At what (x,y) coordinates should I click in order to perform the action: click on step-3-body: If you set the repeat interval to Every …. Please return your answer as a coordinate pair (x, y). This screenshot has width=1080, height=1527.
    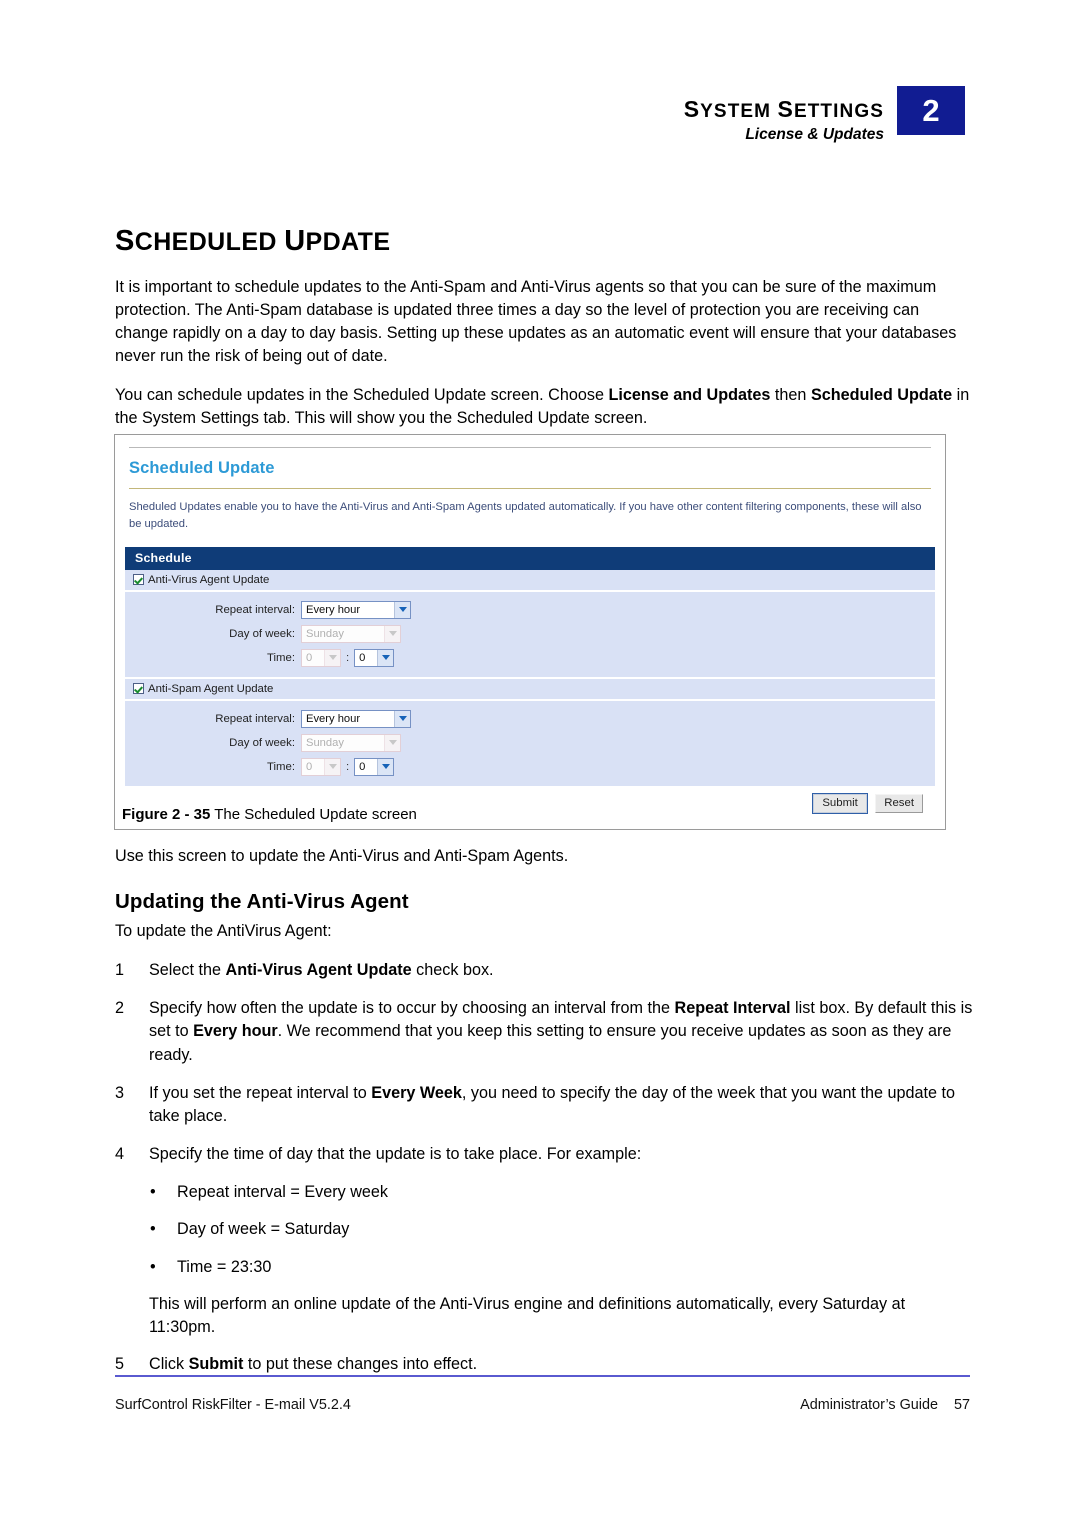
    Looking at the image, I should click on (561, 1105).